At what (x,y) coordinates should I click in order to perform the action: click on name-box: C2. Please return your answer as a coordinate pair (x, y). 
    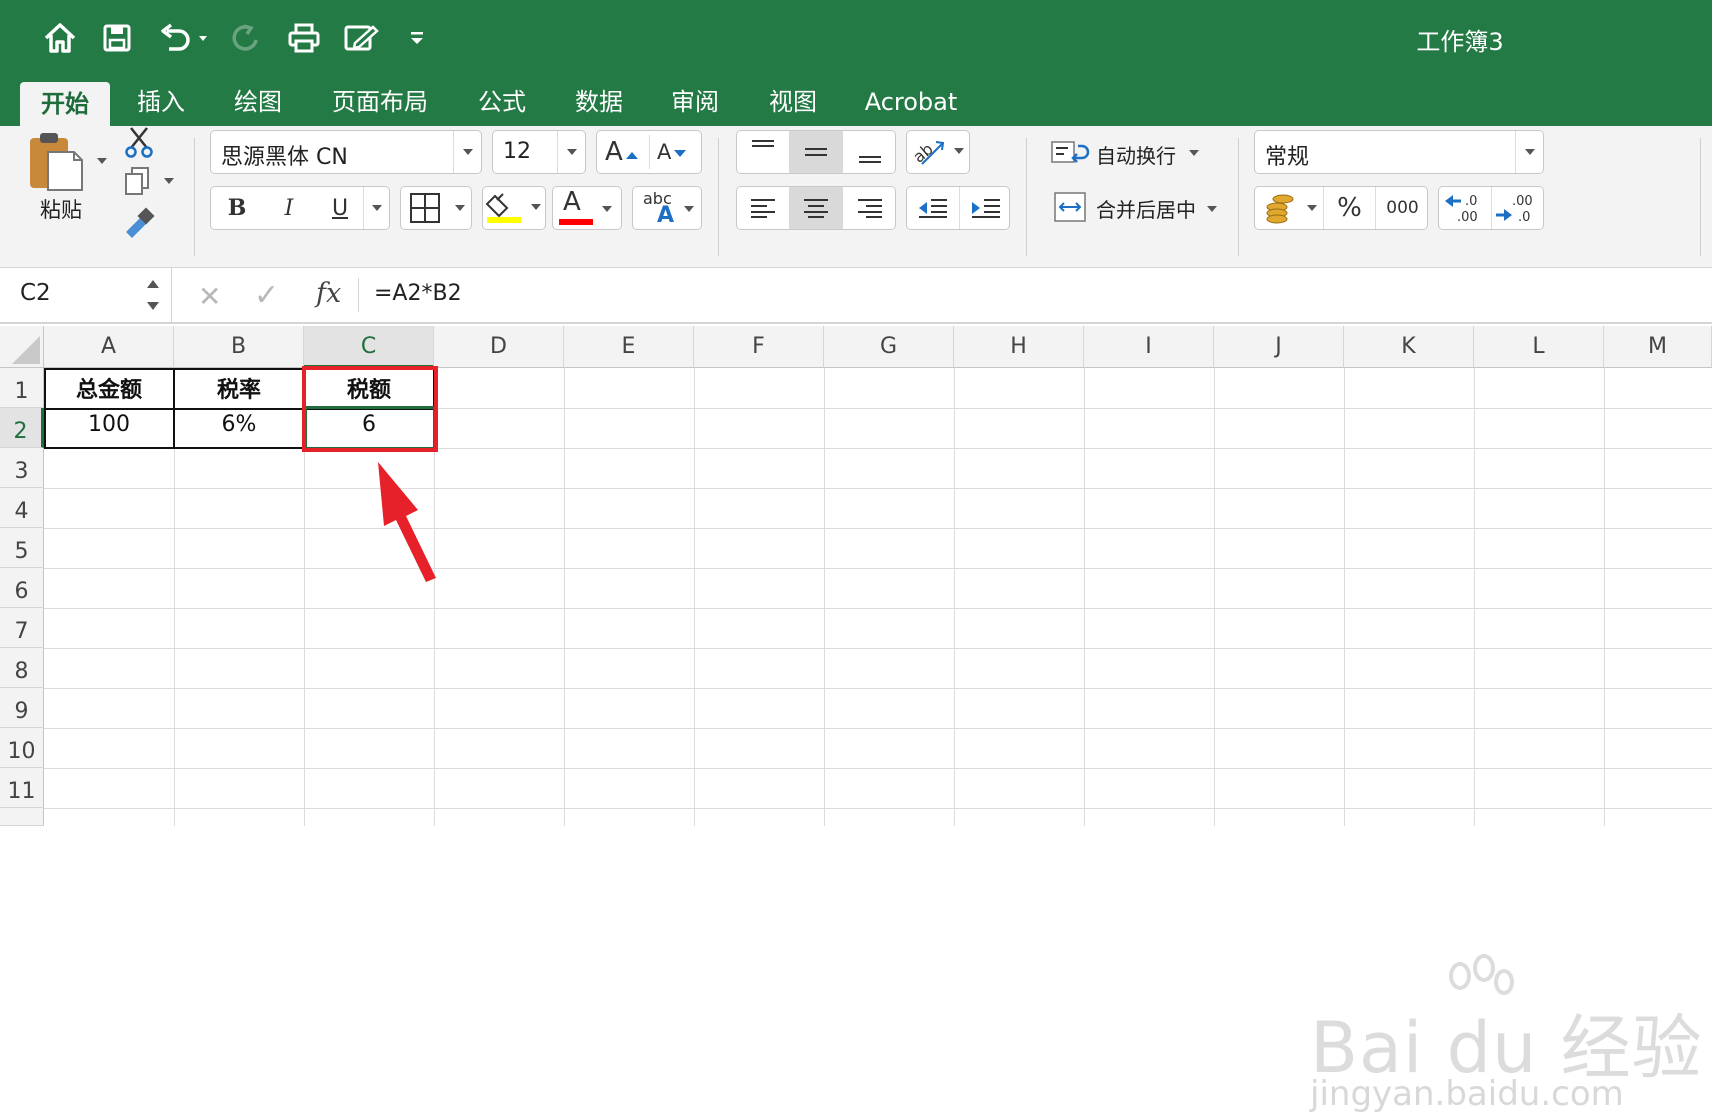
    Looking at the image, I should click on (86, 295).